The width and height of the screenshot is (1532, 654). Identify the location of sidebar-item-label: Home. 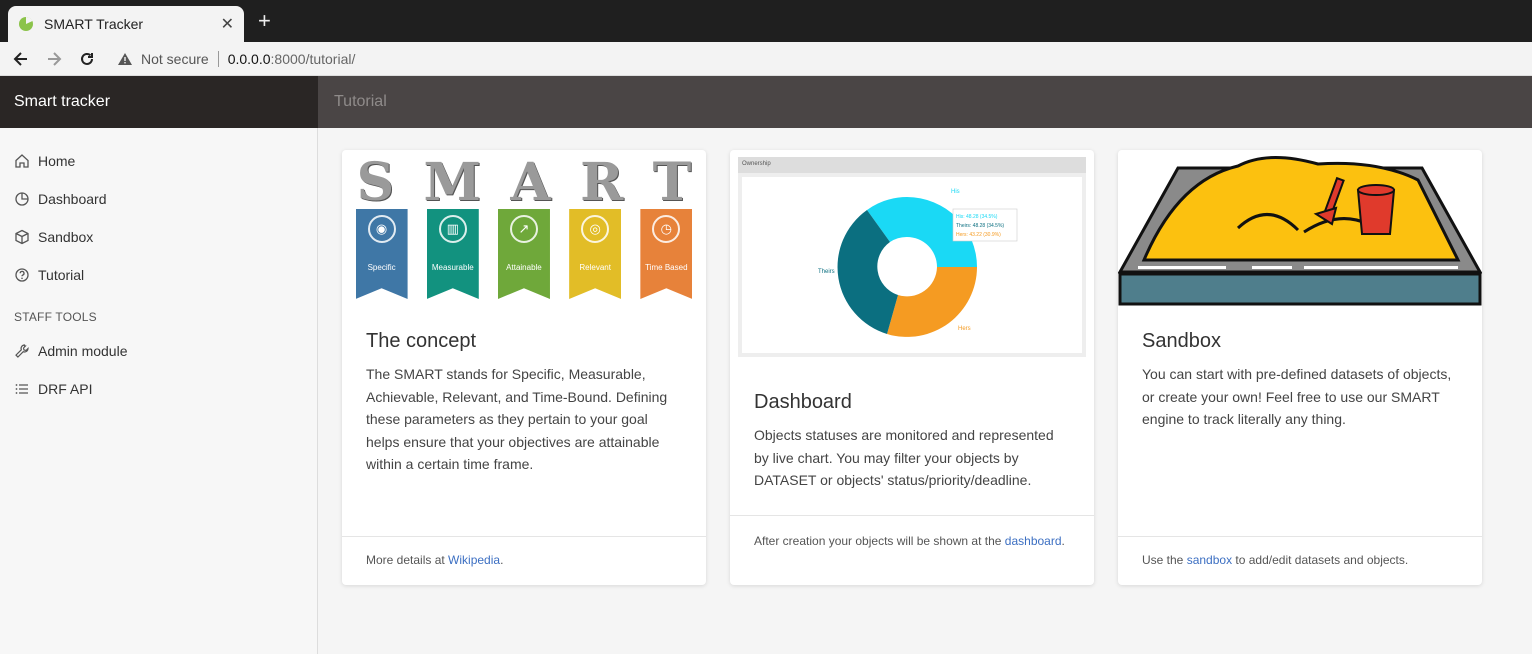
(57, 161).